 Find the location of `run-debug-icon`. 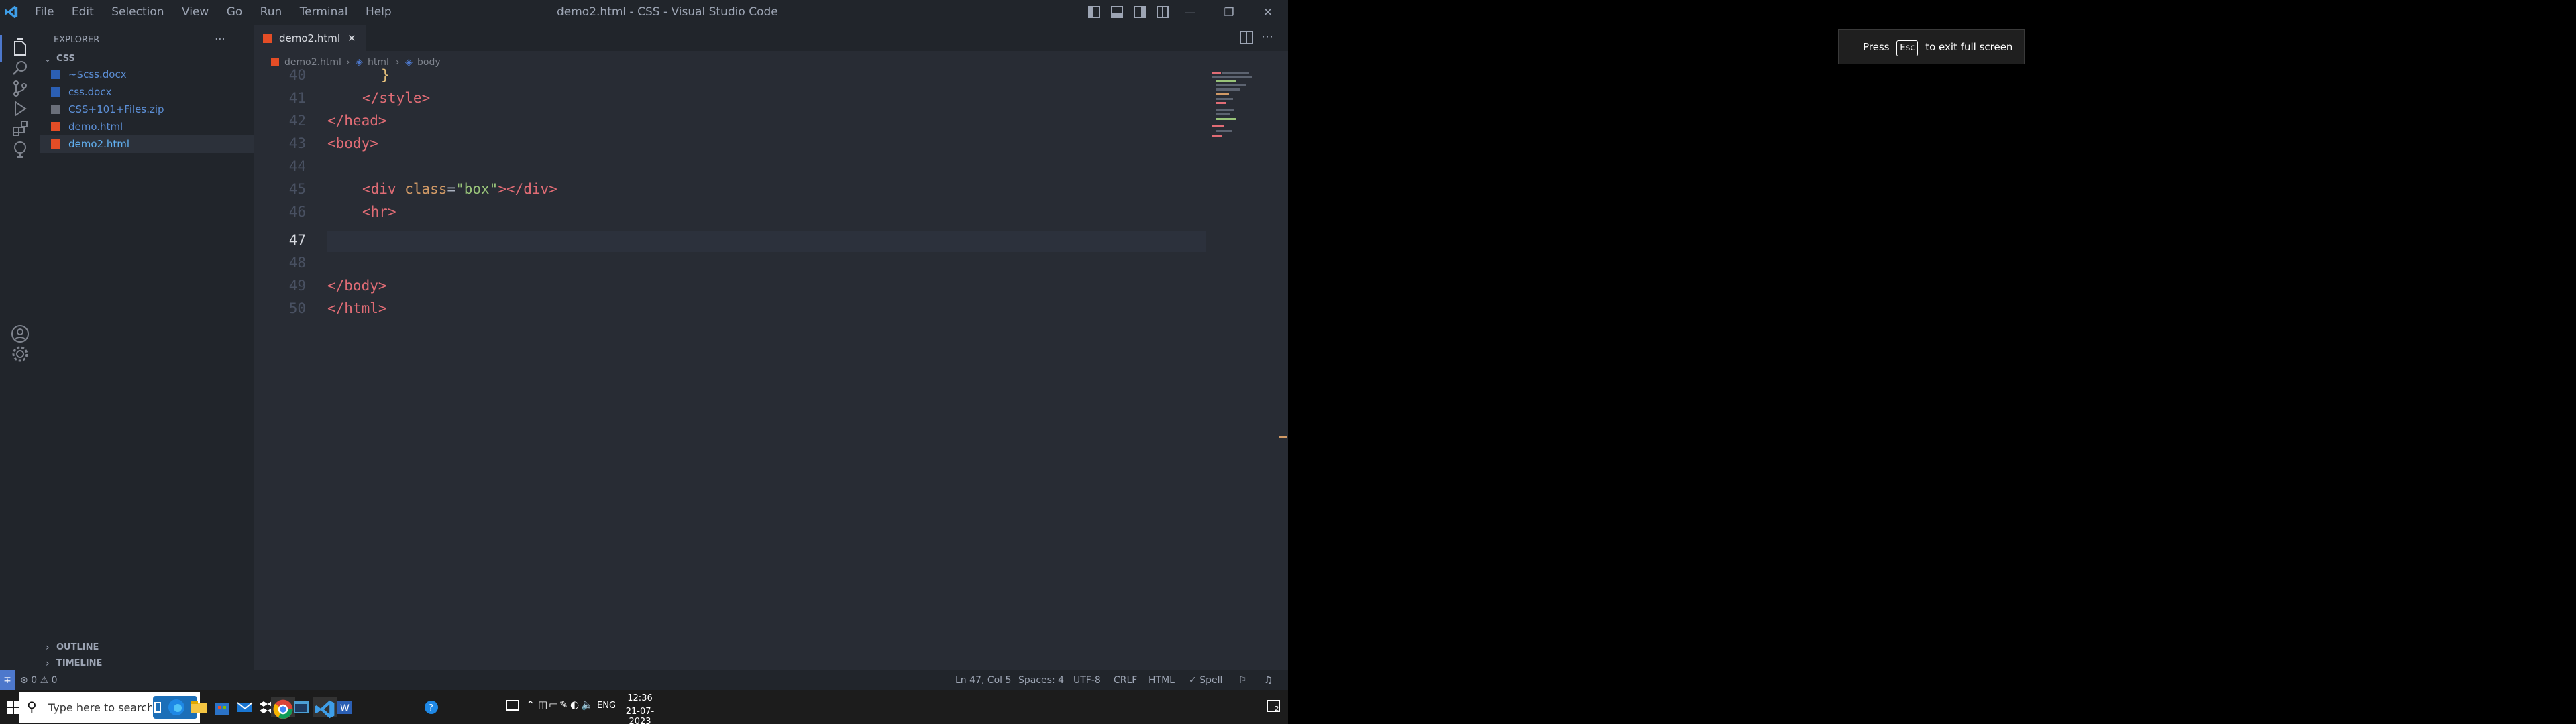

run-debug-icon is located at coordinates (20, 108).